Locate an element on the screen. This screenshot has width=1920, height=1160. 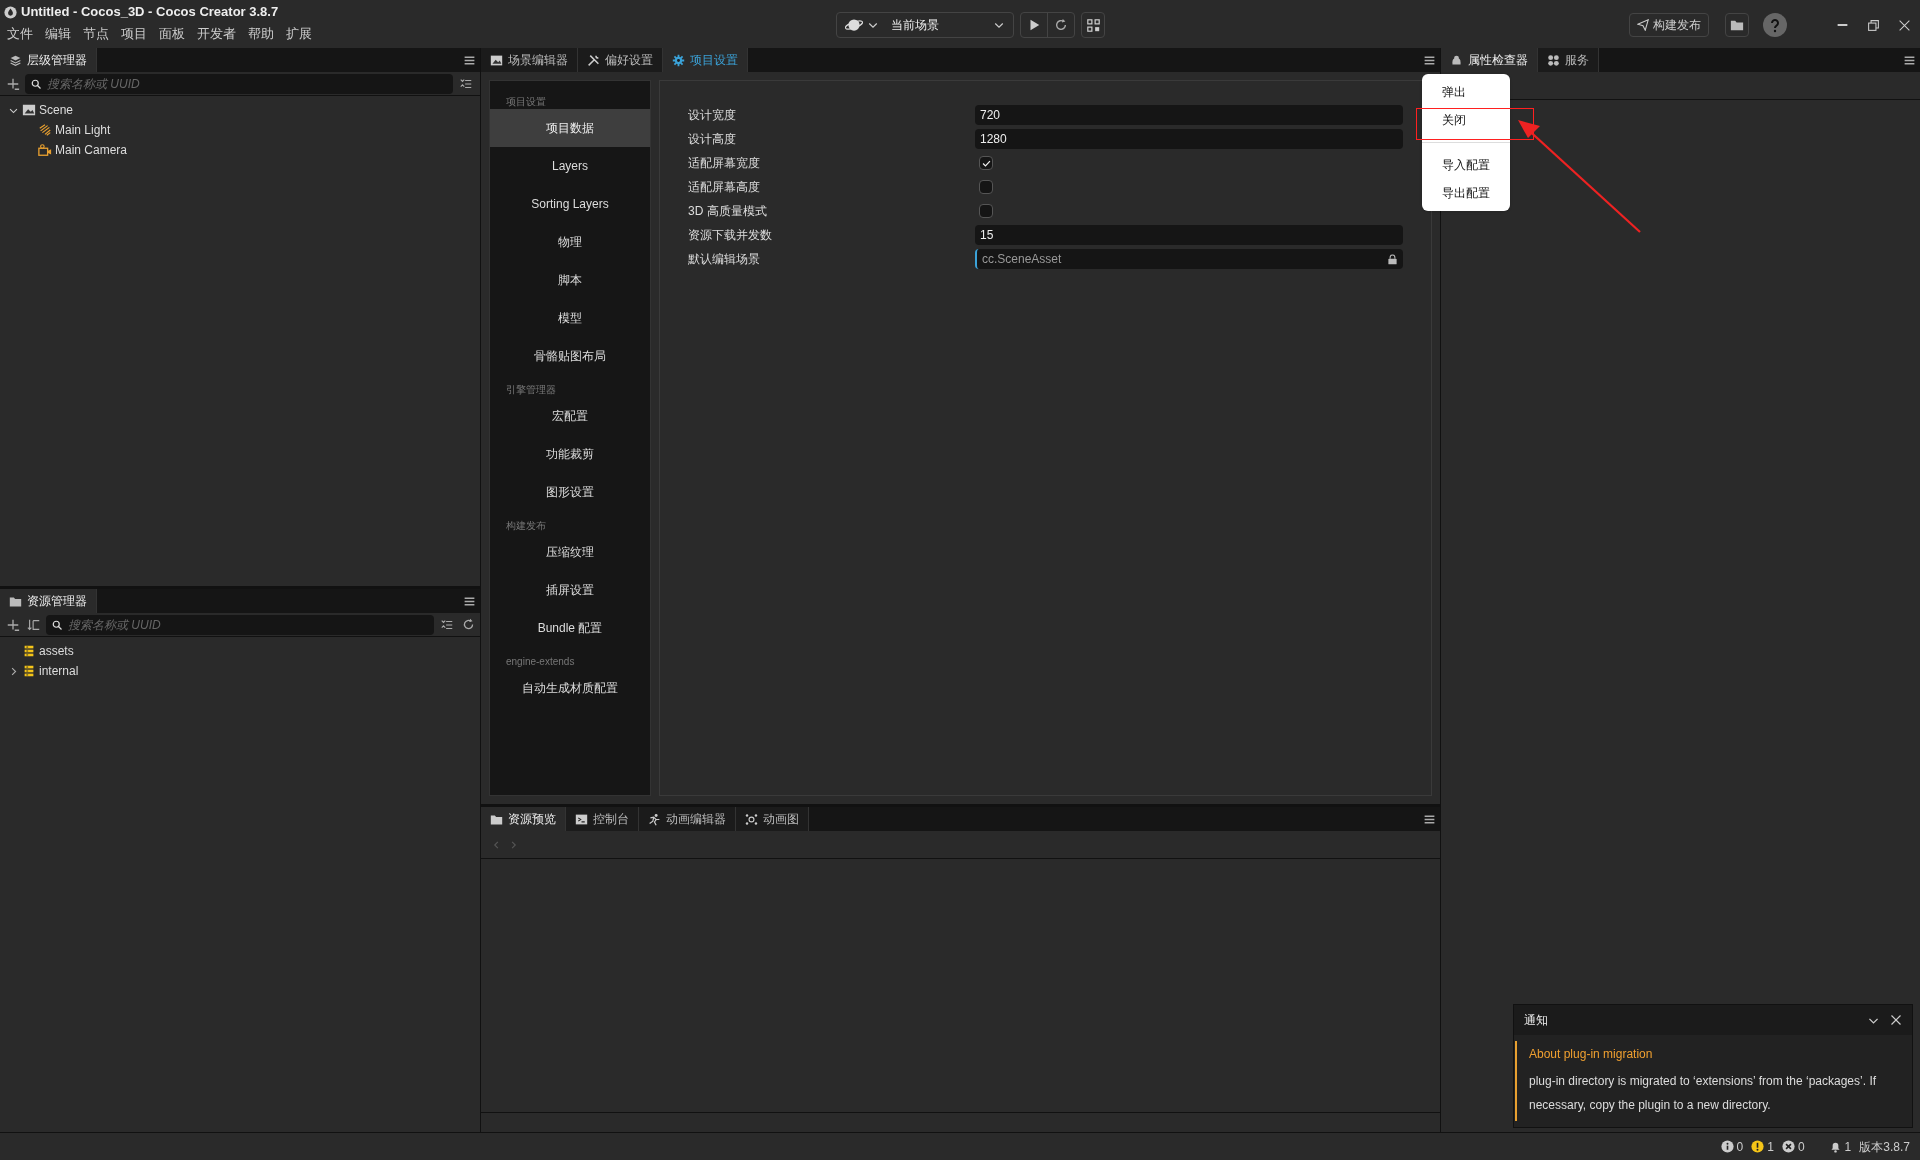
notification-count: 1 is located at coordinates (1848, 1146).